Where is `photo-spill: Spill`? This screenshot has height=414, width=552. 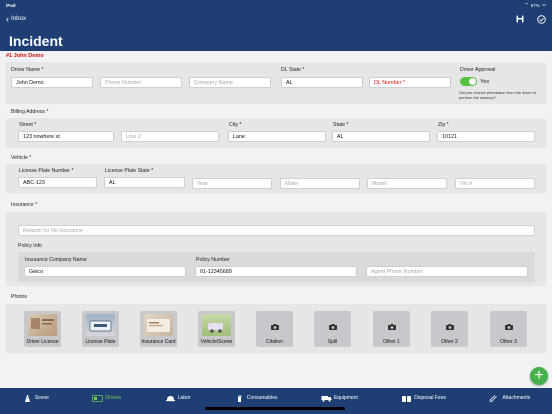
photo-spill: Spill is located at coordinates (332, 329).